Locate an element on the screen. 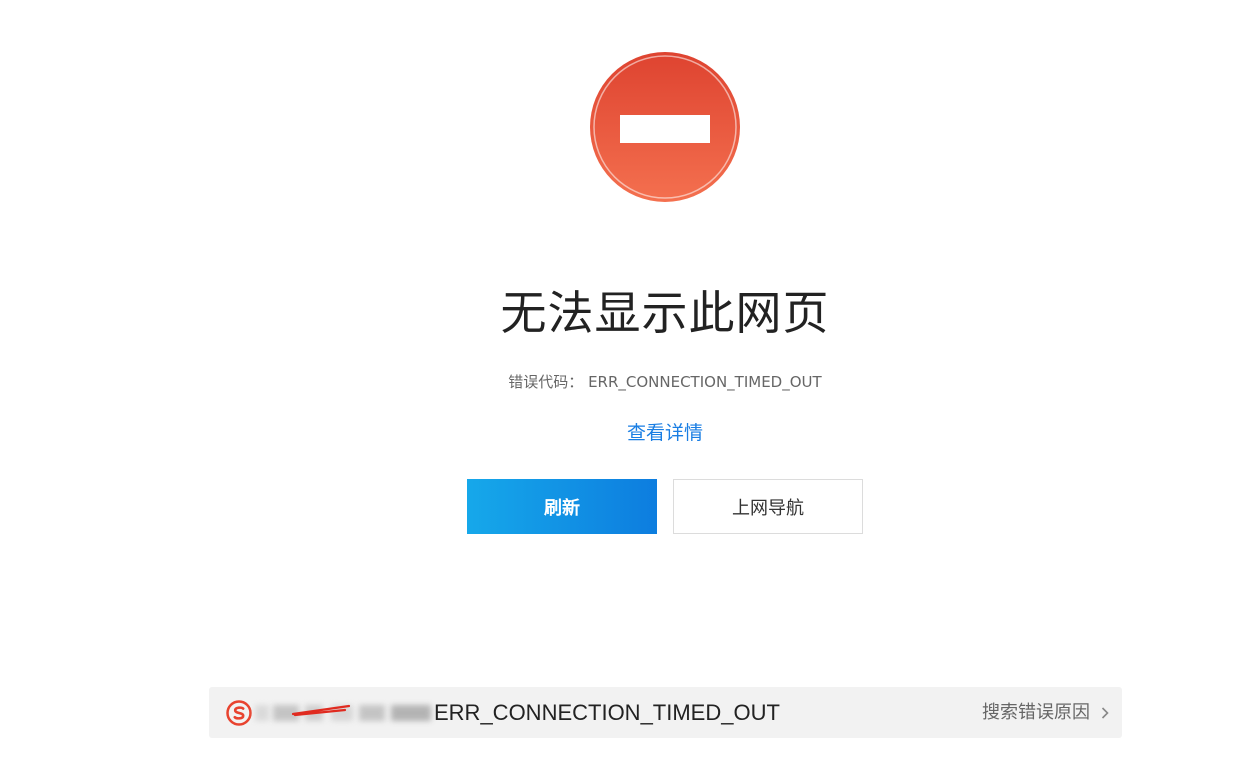 The height and width of the screenshot is (776, 1236). stop-sign-icon is located at coordinates (665, 127).